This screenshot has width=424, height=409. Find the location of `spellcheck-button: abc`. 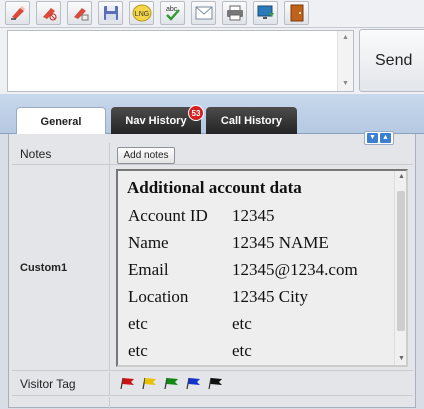

spellcheck-button: abc is located at coordinates (172, 13).